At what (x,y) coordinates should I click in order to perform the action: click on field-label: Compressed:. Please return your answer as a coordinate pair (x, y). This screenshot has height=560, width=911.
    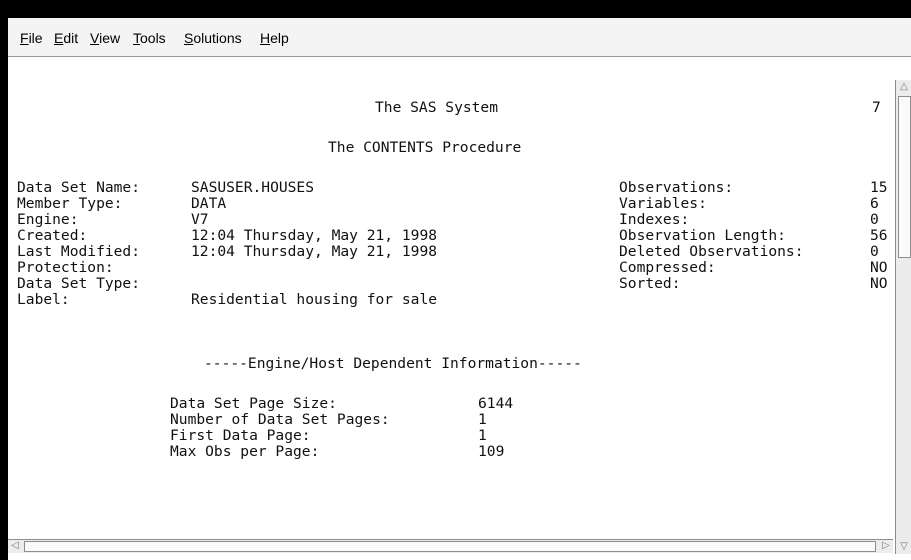
    Looking at the image, I should click on (667, 267).